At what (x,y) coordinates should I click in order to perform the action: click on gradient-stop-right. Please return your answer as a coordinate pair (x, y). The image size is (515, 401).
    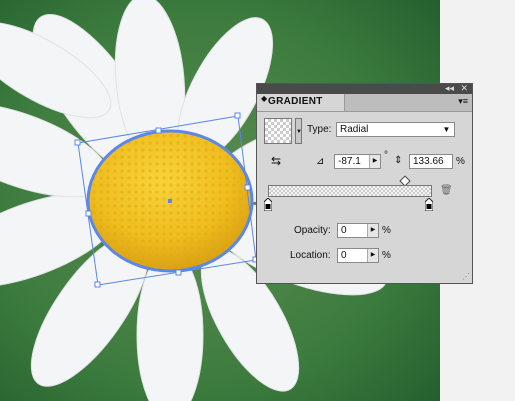
    Looking at the image, I should click on (429, 204).